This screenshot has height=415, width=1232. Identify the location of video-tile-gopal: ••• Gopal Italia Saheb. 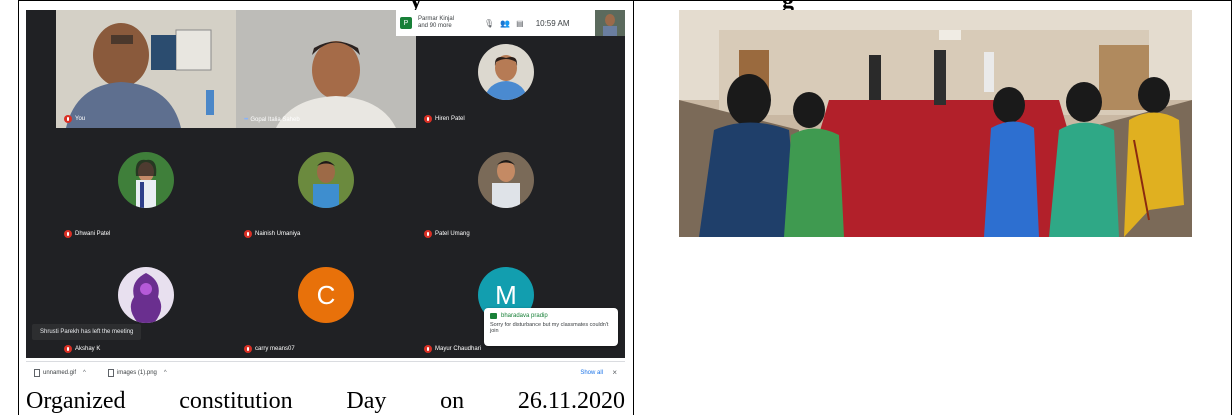
(326, 69).